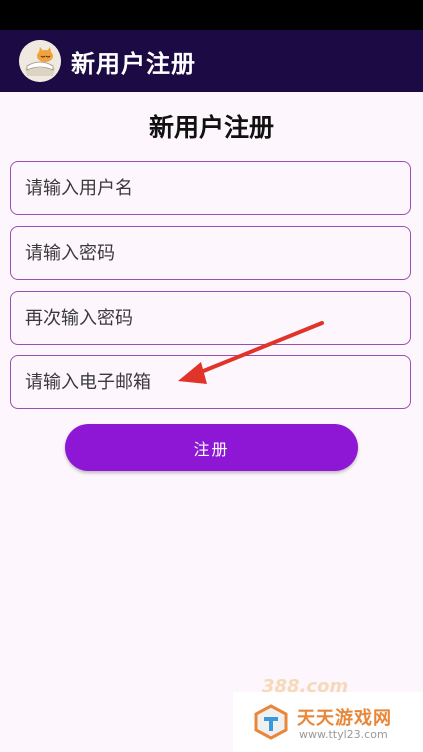  What do you see at coordinates (211, 127) in the screenshot?
I see `page-title: 新用户注册` at bounding box center [211, 127].